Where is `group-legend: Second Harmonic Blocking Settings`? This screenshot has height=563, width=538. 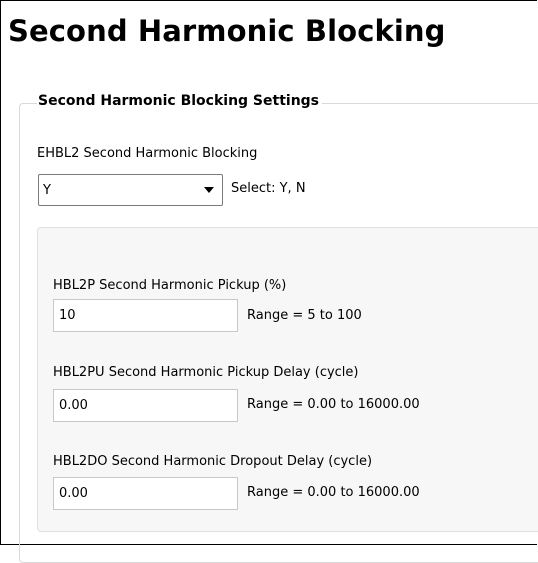
group-legend: Second Harmonic Blocking Settings is located at coordinates (180, 101).